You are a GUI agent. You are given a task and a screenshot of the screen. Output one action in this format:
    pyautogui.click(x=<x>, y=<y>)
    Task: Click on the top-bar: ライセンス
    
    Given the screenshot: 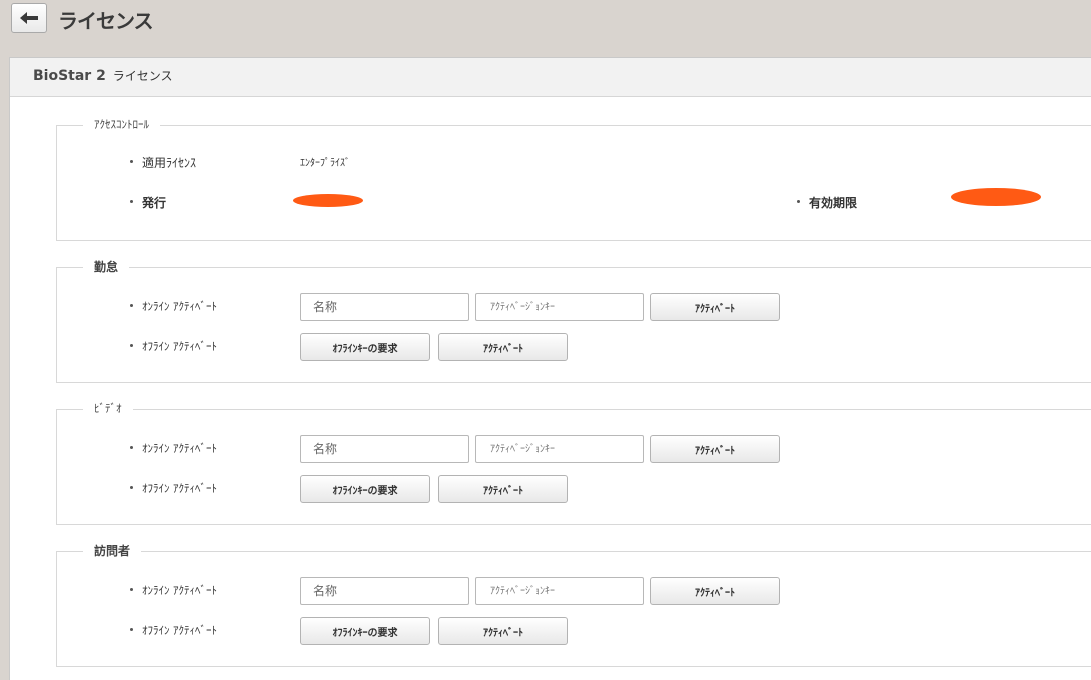 What is the action you would take?
    pyautogui.click(x=545, y=28)
    